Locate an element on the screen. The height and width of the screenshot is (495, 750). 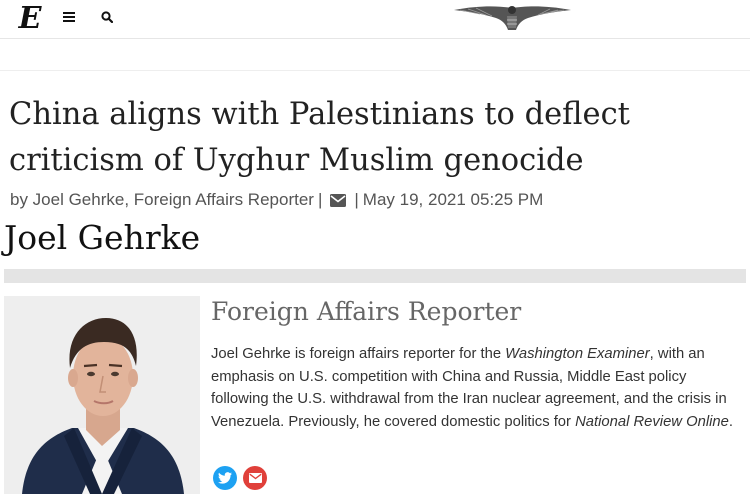
site-logo: E is located at coordinates (30, 18).